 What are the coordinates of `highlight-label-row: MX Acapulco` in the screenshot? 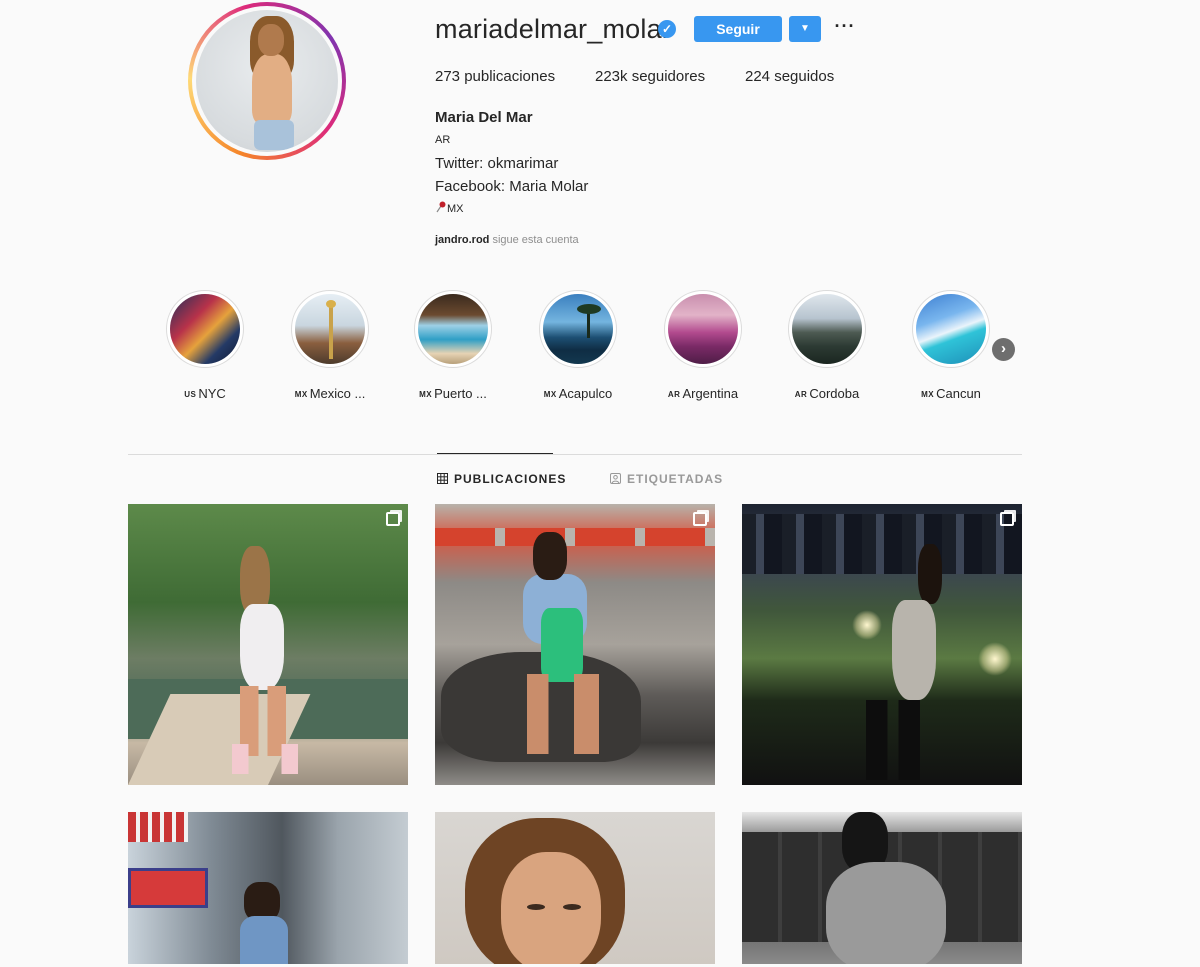 It's located at (578, 393).